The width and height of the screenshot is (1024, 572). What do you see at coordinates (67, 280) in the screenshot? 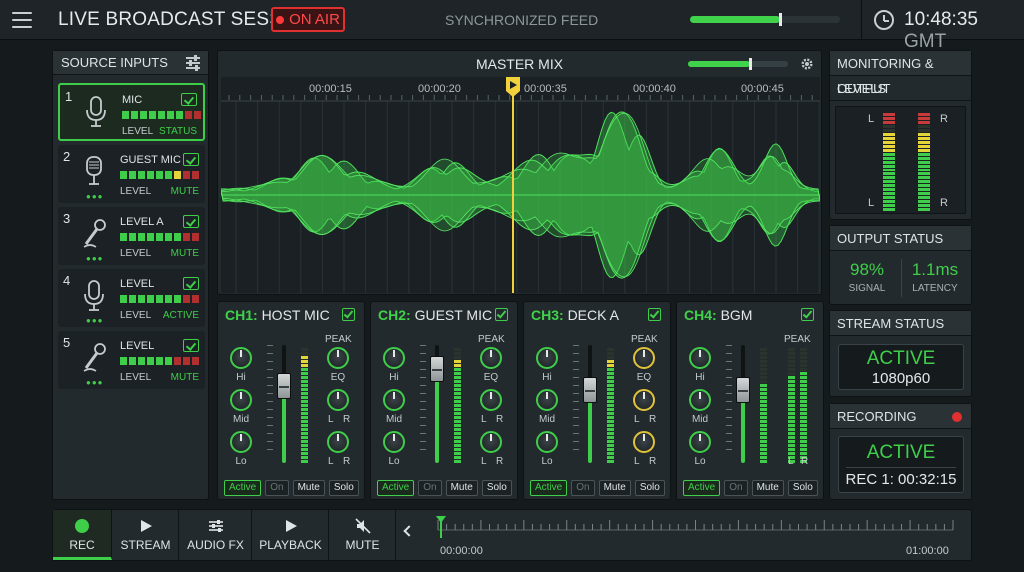
I see `source-number: 4` at bounding box center [67, 280].